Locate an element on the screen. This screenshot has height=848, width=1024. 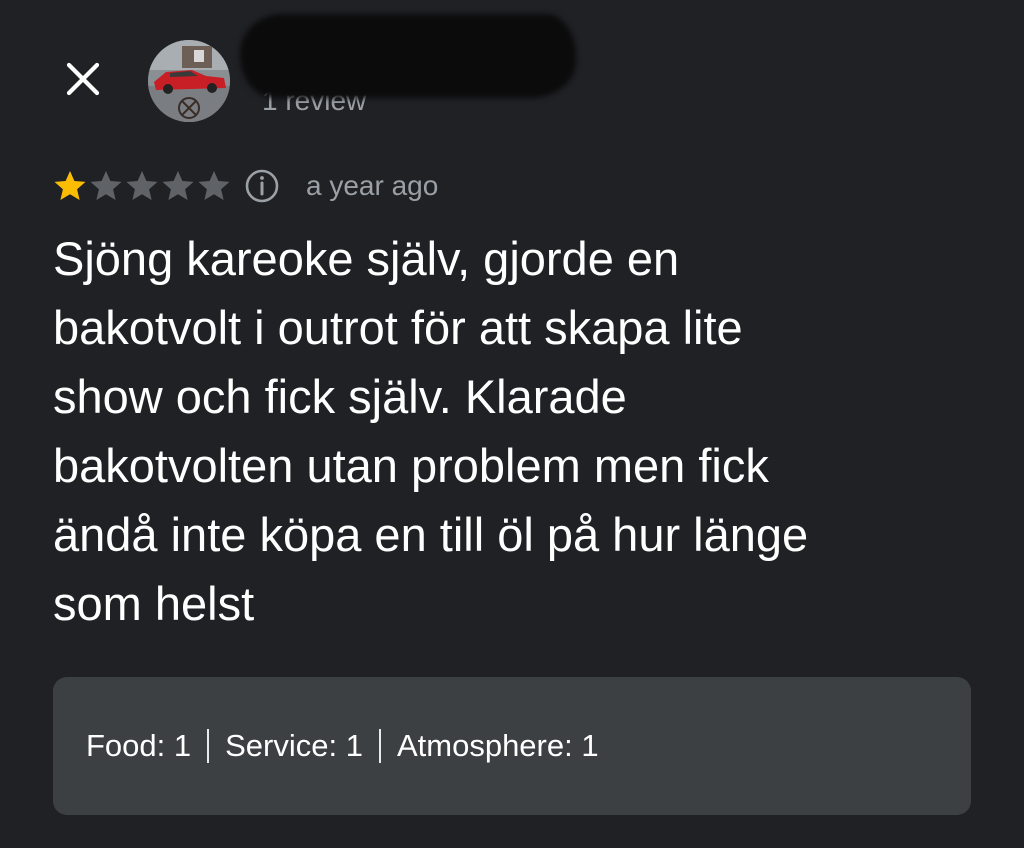
avatar is located at coordinates (189, 81).